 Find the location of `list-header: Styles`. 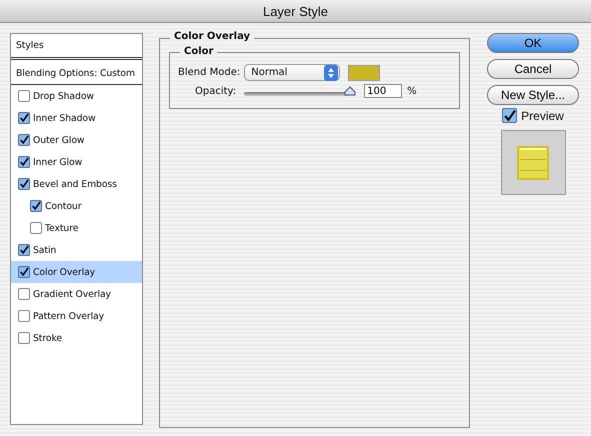

list-header: Styles is located at coordinates (76, 47).